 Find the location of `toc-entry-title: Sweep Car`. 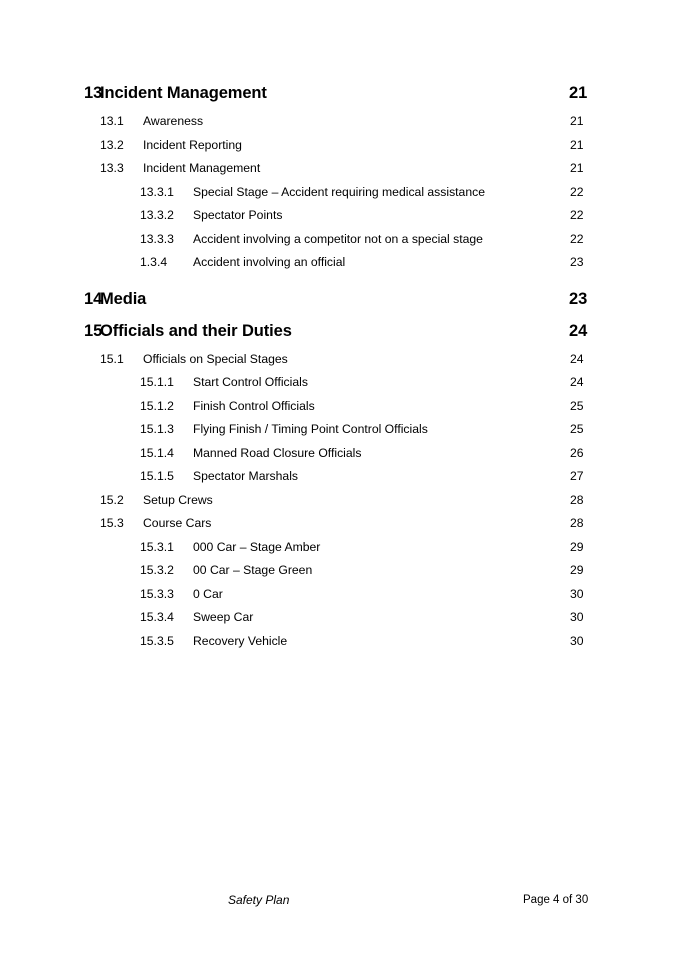

toc-entry-title: Sweep Car is located at coordinates (223, 617).